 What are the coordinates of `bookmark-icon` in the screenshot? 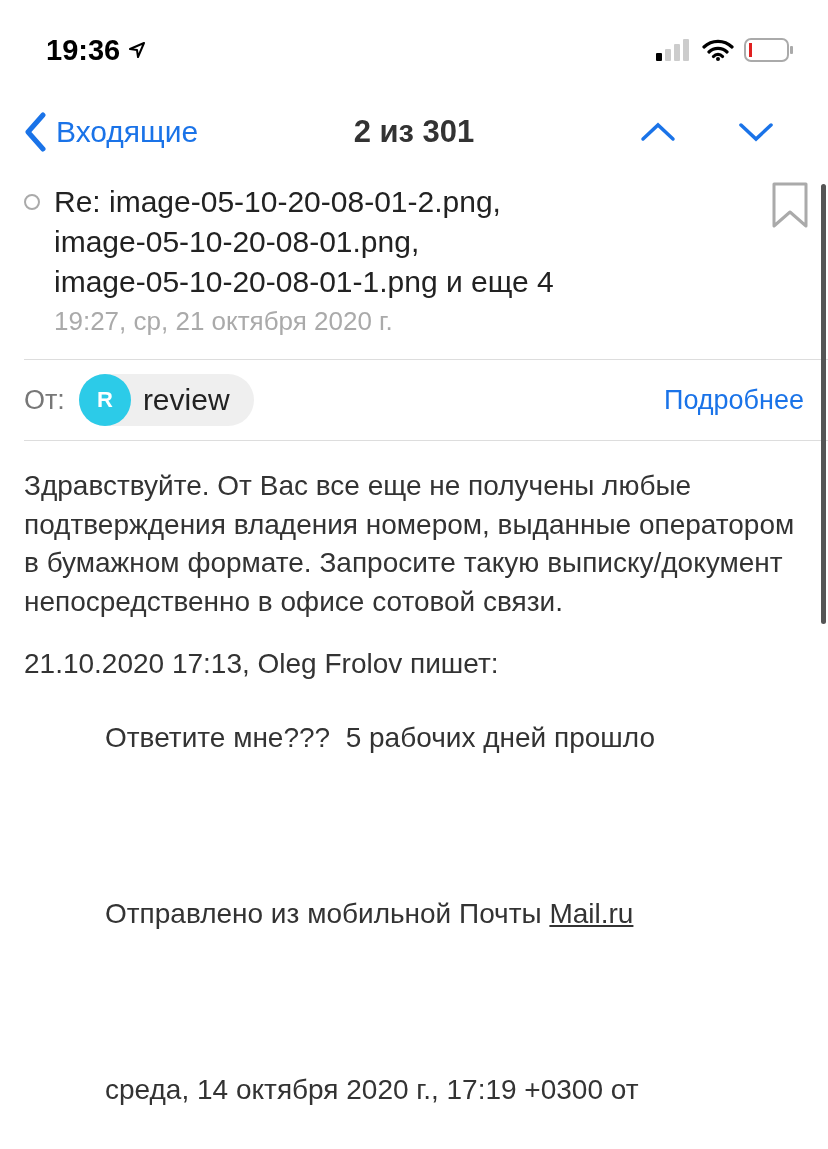 It's located at (790, 205).